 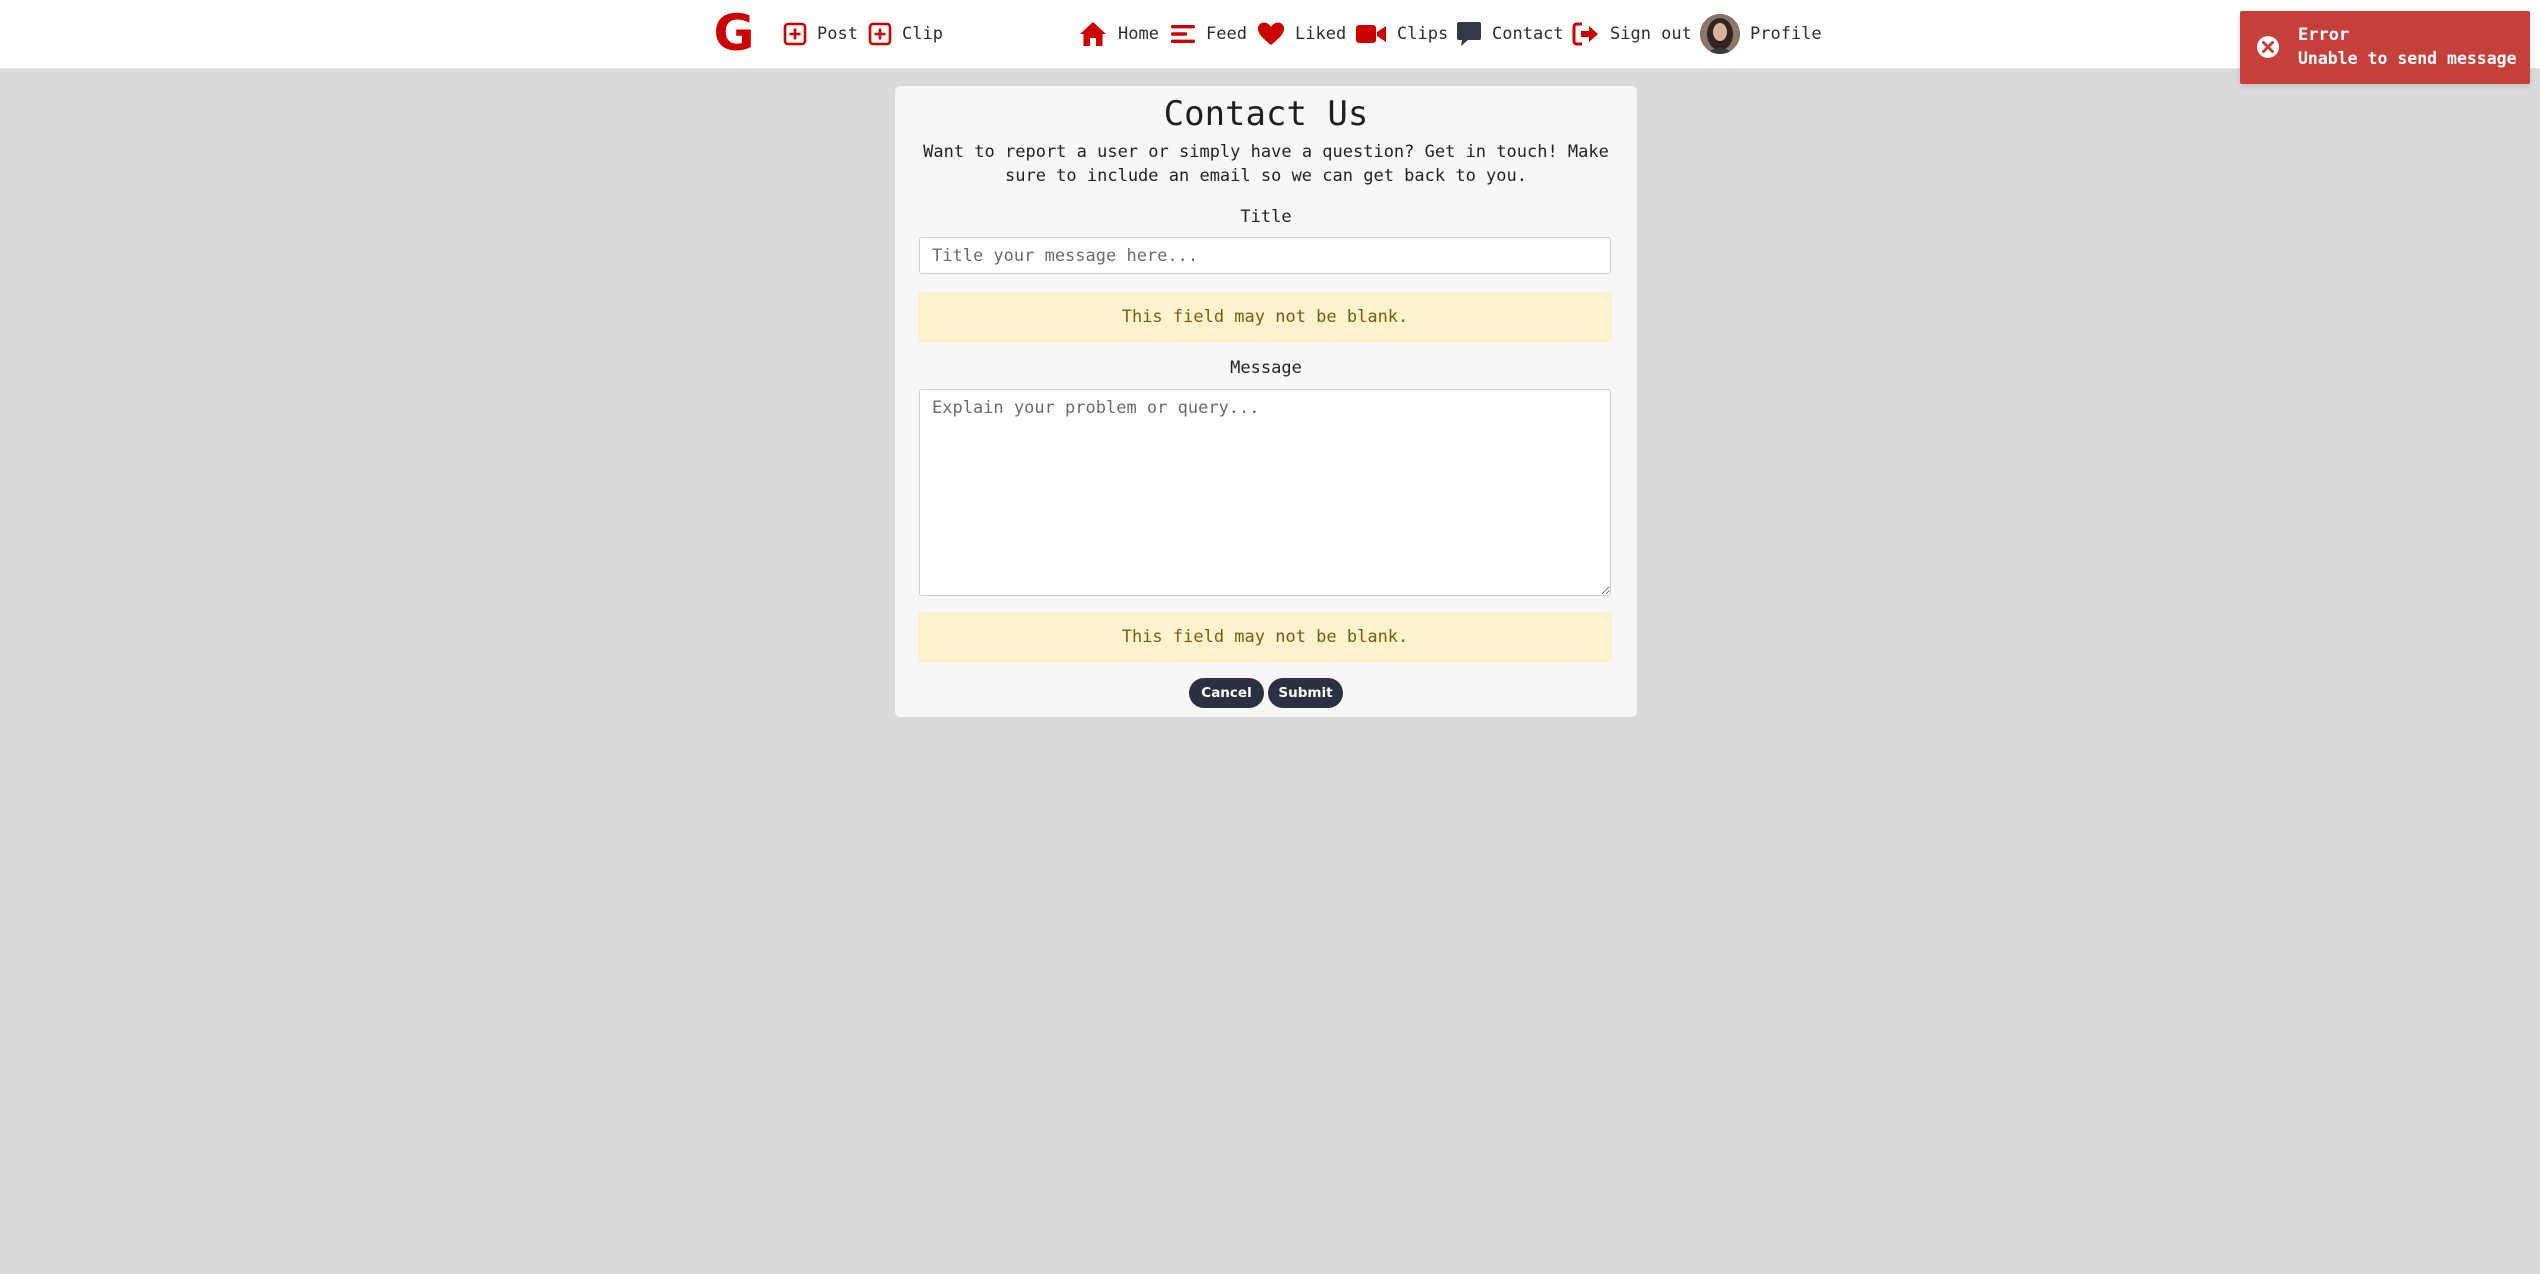 What do you see at coordinates (1183, 34) in the screenshot?
I see `bars-icon` at bounding box center [1183, 34].